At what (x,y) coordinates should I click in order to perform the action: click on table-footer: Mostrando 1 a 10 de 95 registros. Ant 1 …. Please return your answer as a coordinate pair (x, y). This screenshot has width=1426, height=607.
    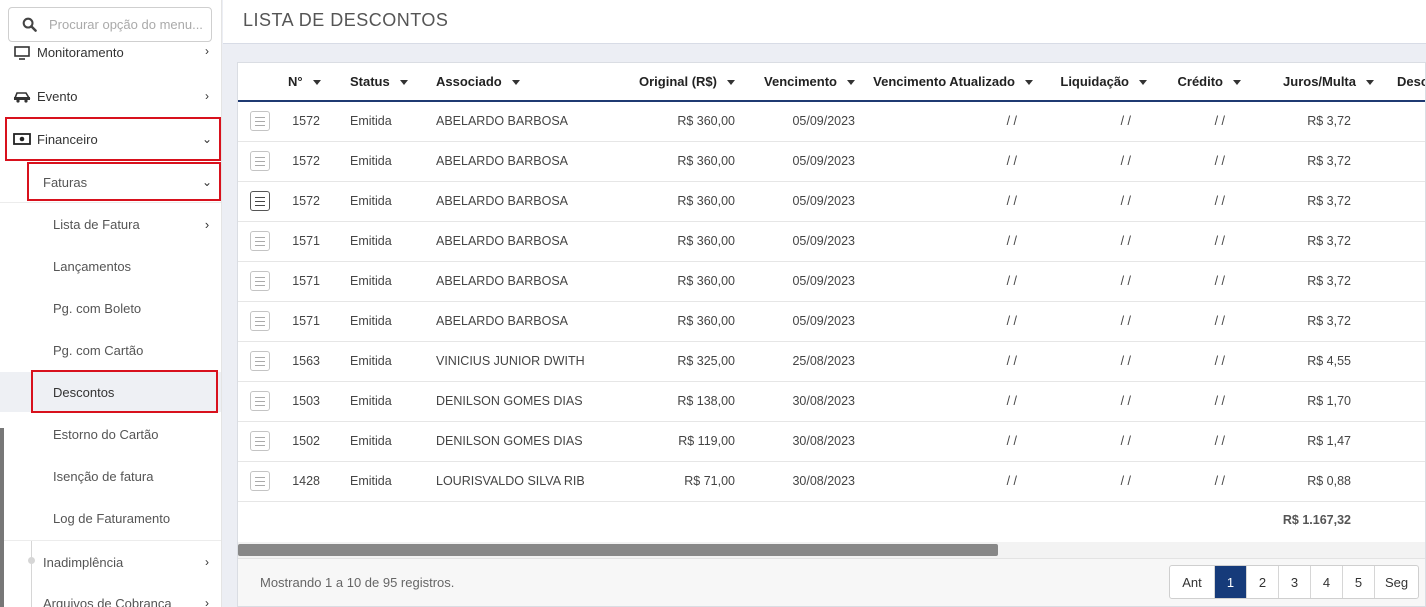
    Looking at the image, I should click on (831, 582).